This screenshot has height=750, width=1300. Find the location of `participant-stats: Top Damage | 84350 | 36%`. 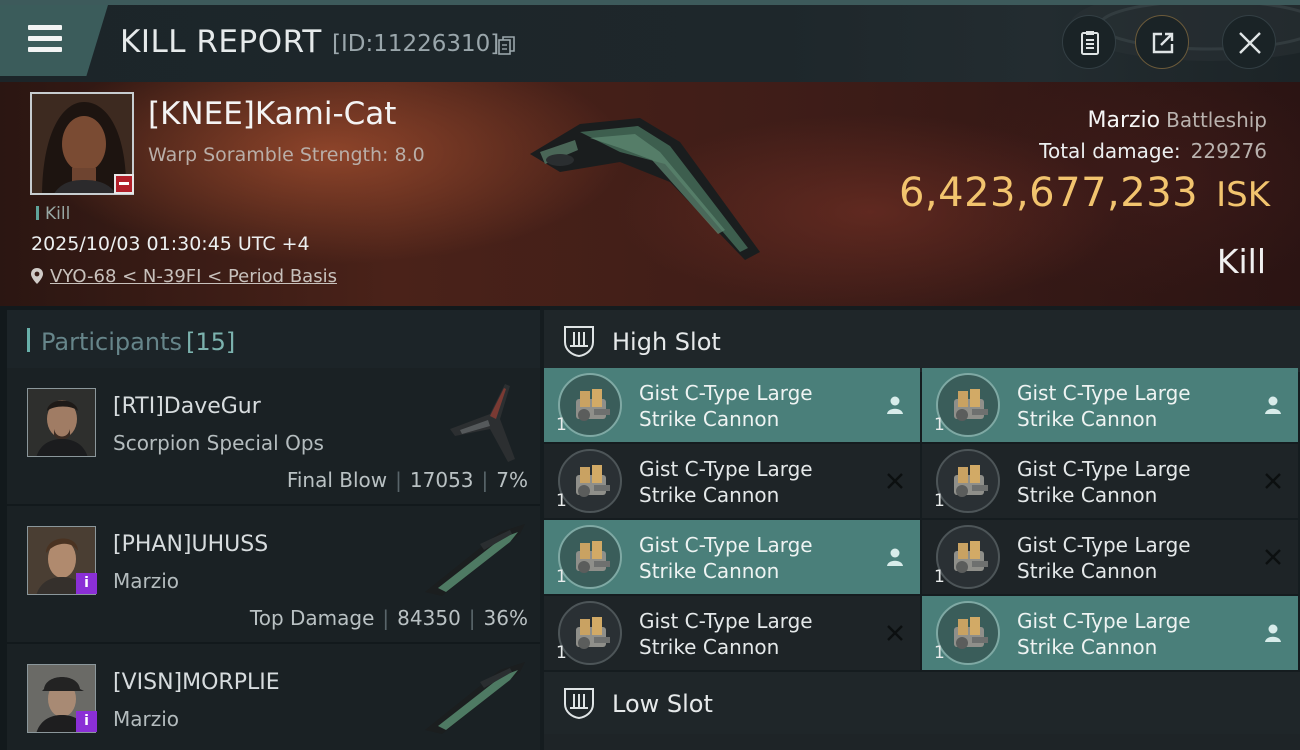

participant-stats: Top Damage | 84350 | 36% is located at coordinates (389, 618).